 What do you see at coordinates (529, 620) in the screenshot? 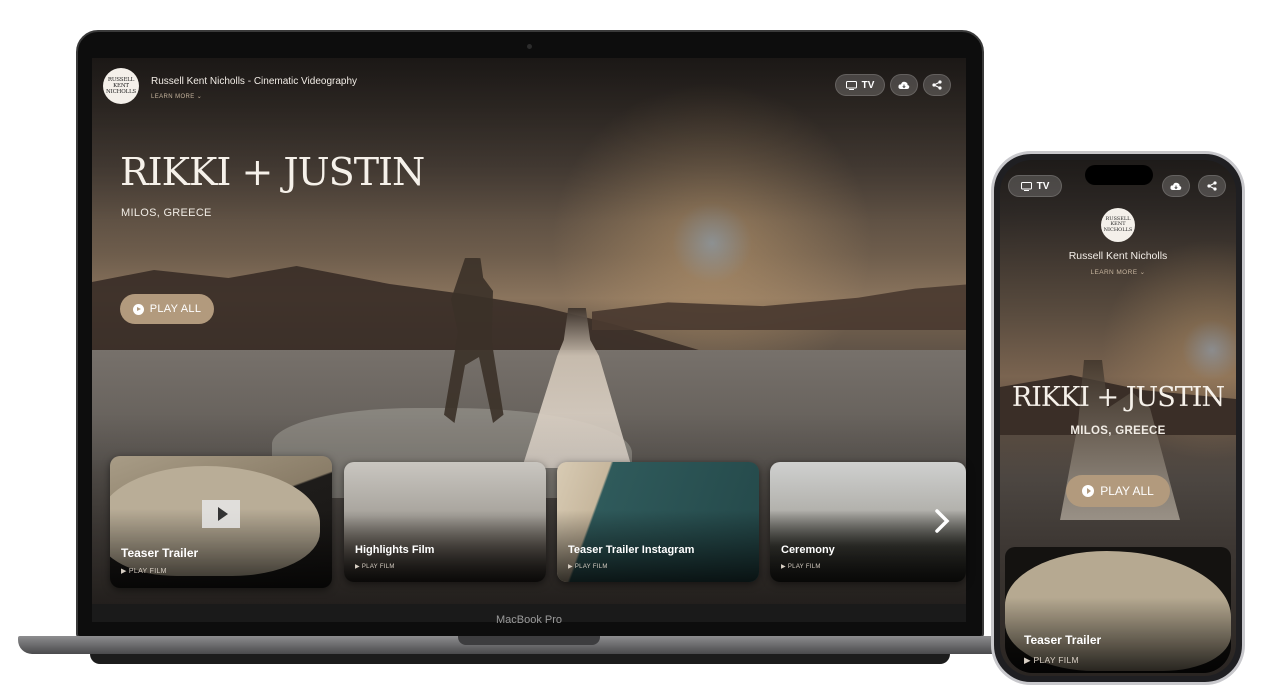
I see `laptop-brand-label: MacBook Pro` at bounding box center [529, 620].